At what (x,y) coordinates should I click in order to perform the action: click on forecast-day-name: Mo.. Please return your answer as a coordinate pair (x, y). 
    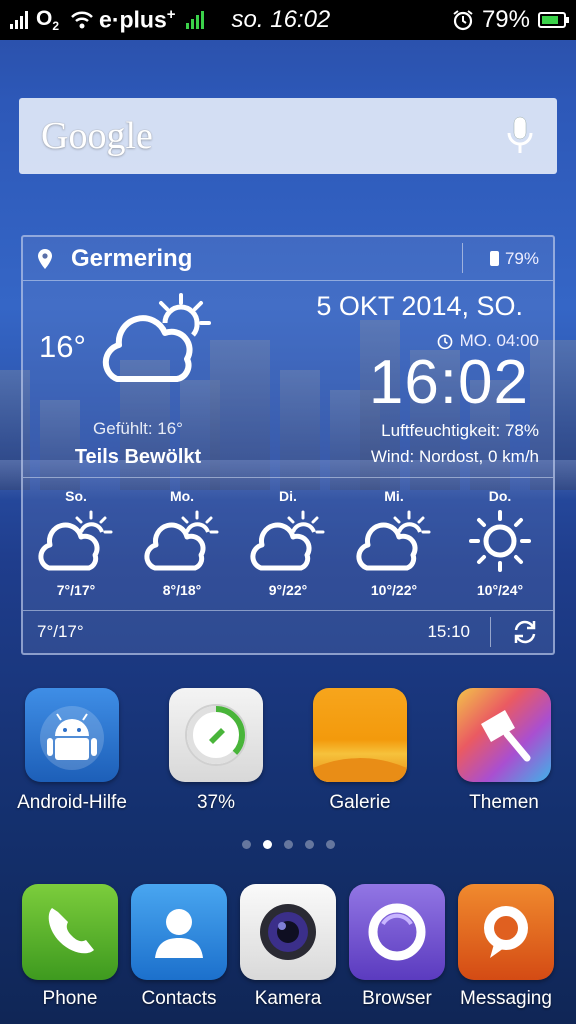
    Looking at the image, I should click on (182, 496).